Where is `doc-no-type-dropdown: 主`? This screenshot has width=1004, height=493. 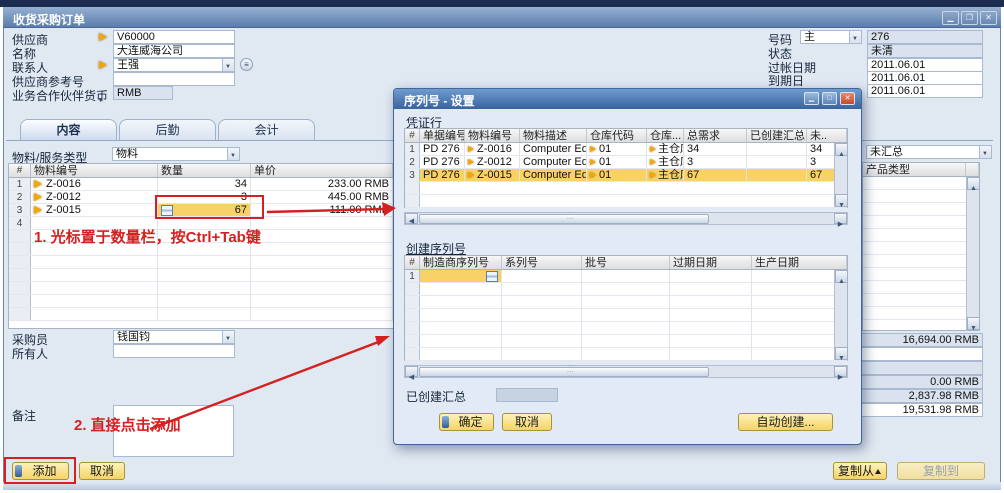 doc-no-type-dropdown: 主 is located at coordinates (831, 37).